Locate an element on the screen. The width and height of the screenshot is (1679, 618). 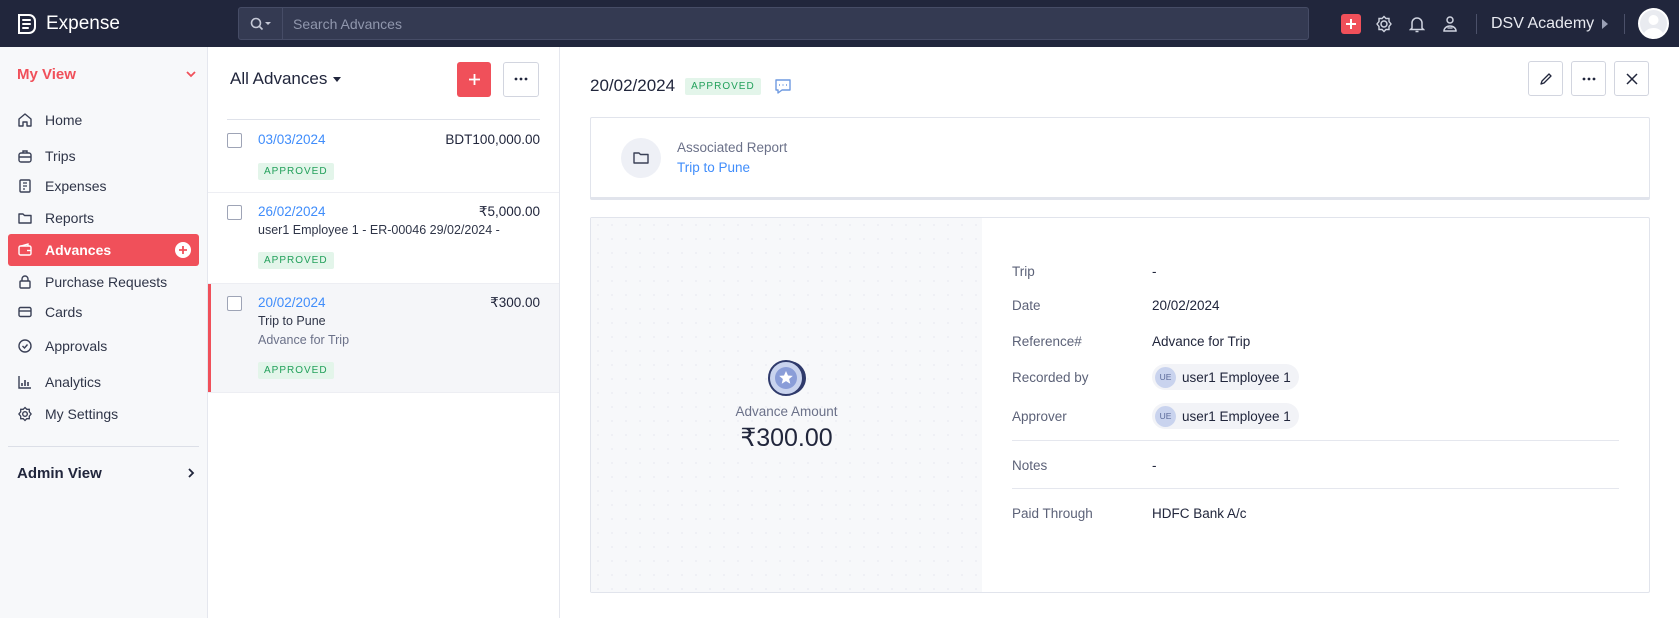
field-value: Advance for Trip is located at coordinates (1201, 341).